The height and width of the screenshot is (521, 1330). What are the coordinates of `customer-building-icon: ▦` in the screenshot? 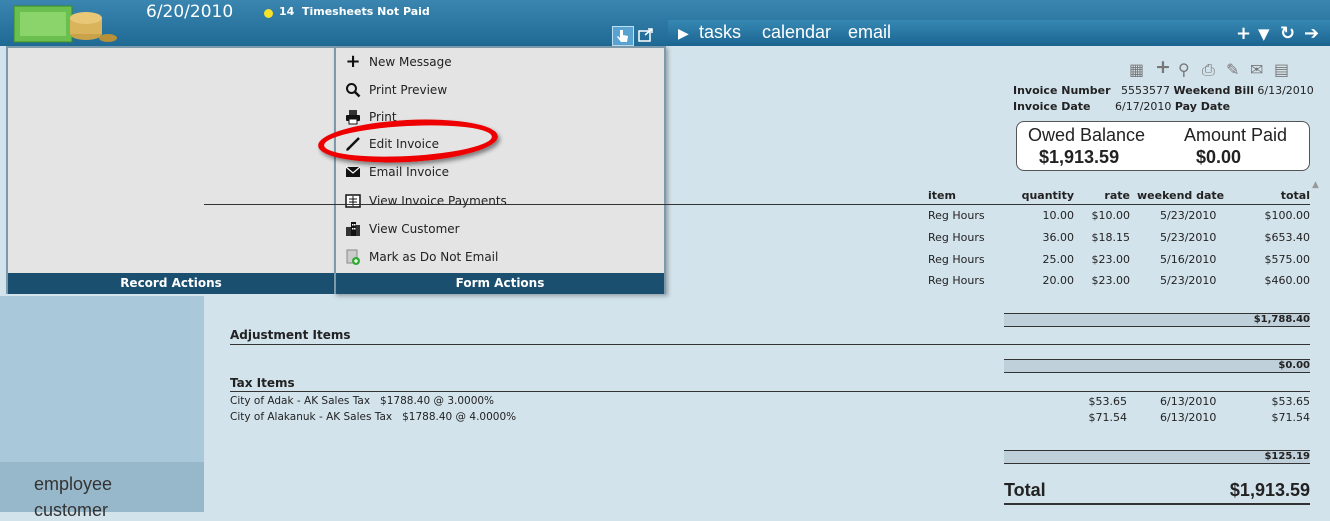 It's located at (1136, 69).